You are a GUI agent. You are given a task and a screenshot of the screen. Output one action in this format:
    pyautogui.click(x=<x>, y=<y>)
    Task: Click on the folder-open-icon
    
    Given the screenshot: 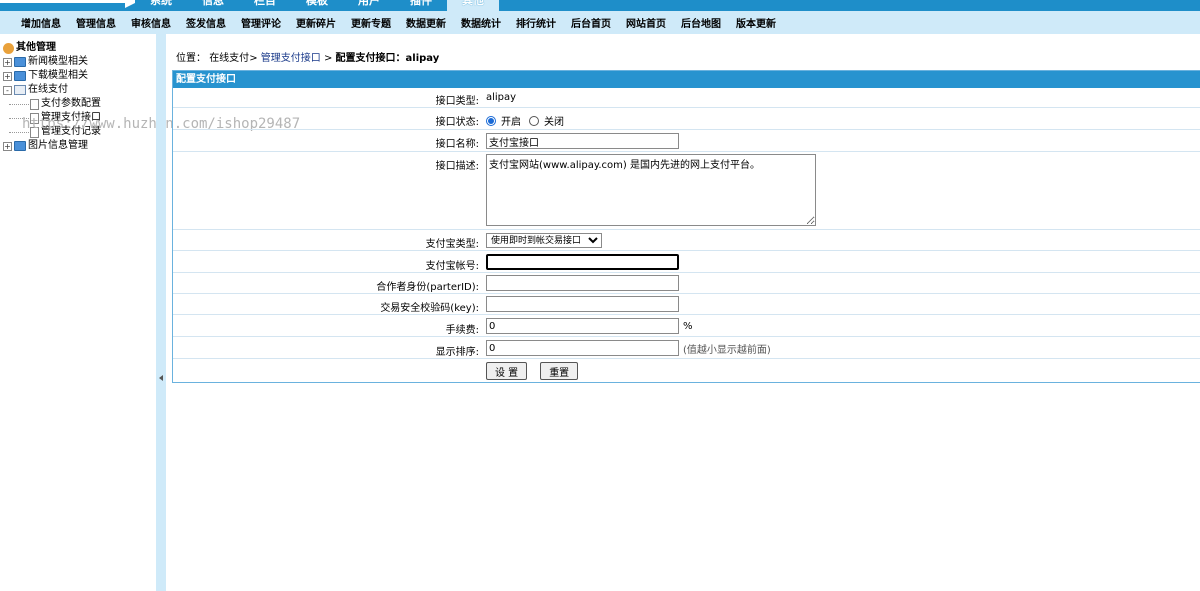 What is the action you would take?
    pyautogui.click(x=20, y=90)
    